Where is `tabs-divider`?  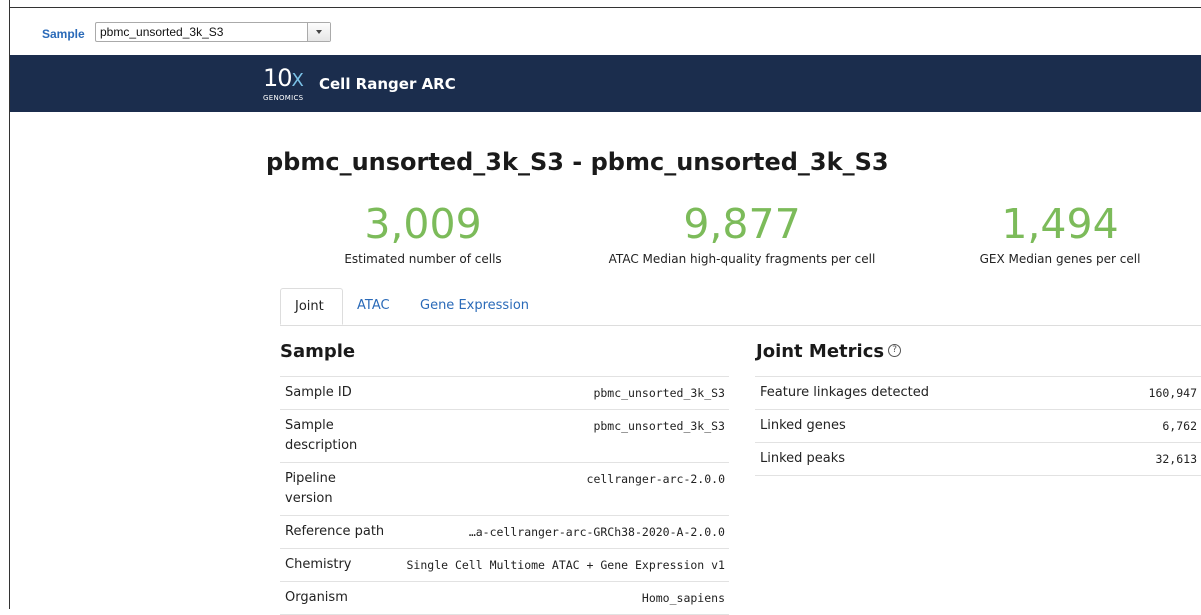
tabs-divider is located at coordinates (740, 325).